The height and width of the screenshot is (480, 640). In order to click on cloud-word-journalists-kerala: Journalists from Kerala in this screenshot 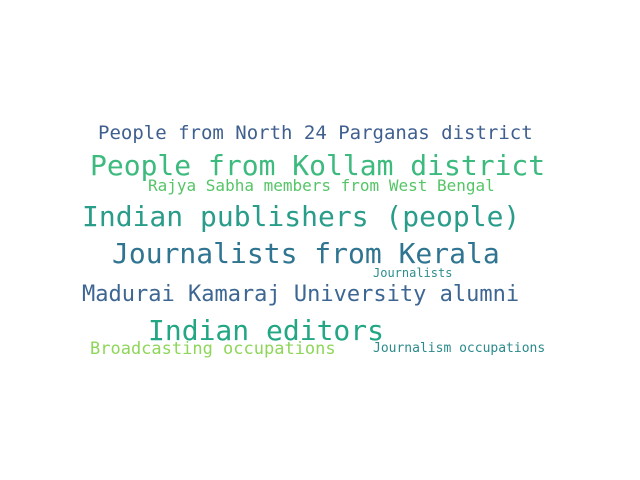, I will do `click(306, 253)`.